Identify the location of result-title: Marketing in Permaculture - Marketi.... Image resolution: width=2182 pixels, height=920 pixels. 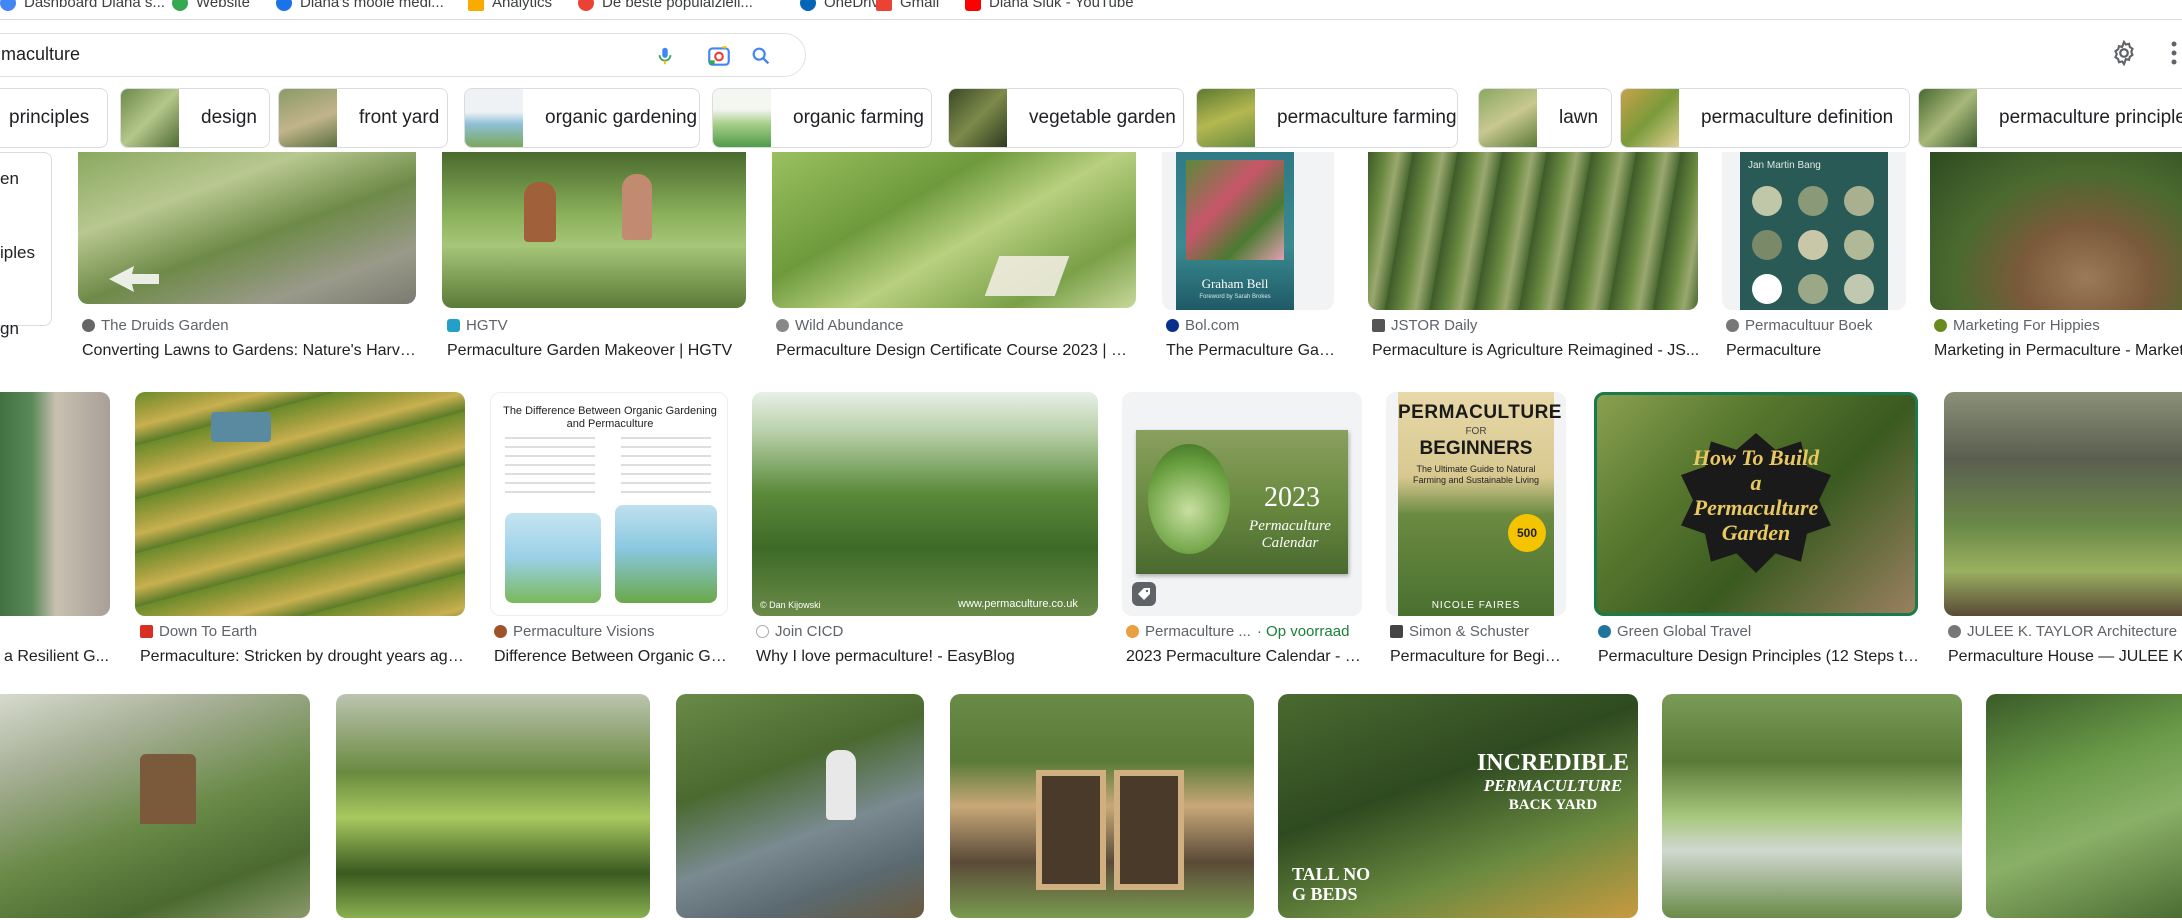
(2058, 351).